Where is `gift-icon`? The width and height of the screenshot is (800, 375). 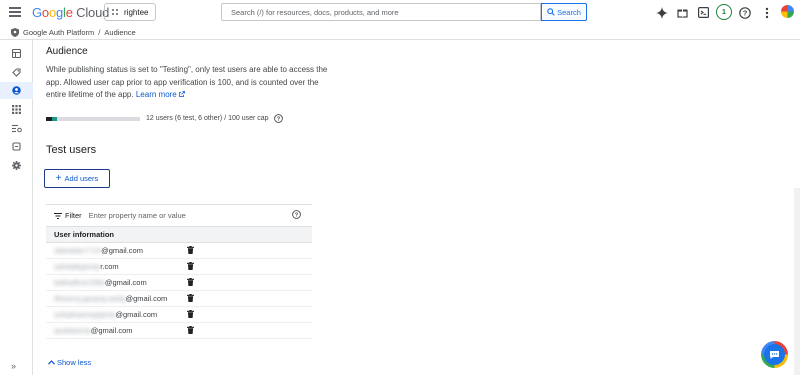 gift-icon is located at coordinates (682, 12).